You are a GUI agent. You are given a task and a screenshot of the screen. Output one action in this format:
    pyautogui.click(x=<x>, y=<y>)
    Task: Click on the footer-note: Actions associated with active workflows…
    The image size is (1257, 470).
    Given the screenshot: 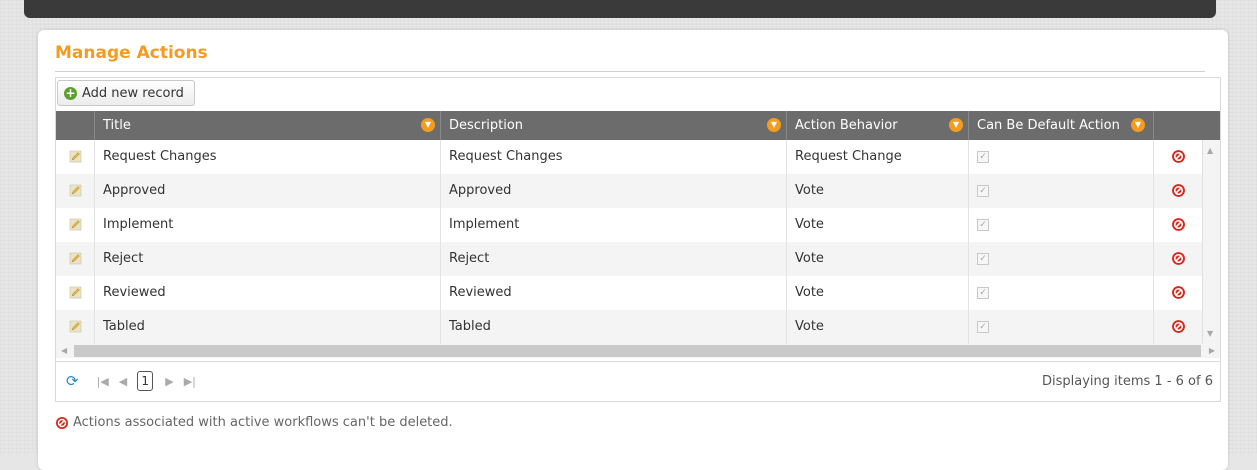 What is the action you would take?
    pyautogui.click(x=254, y=422)
    